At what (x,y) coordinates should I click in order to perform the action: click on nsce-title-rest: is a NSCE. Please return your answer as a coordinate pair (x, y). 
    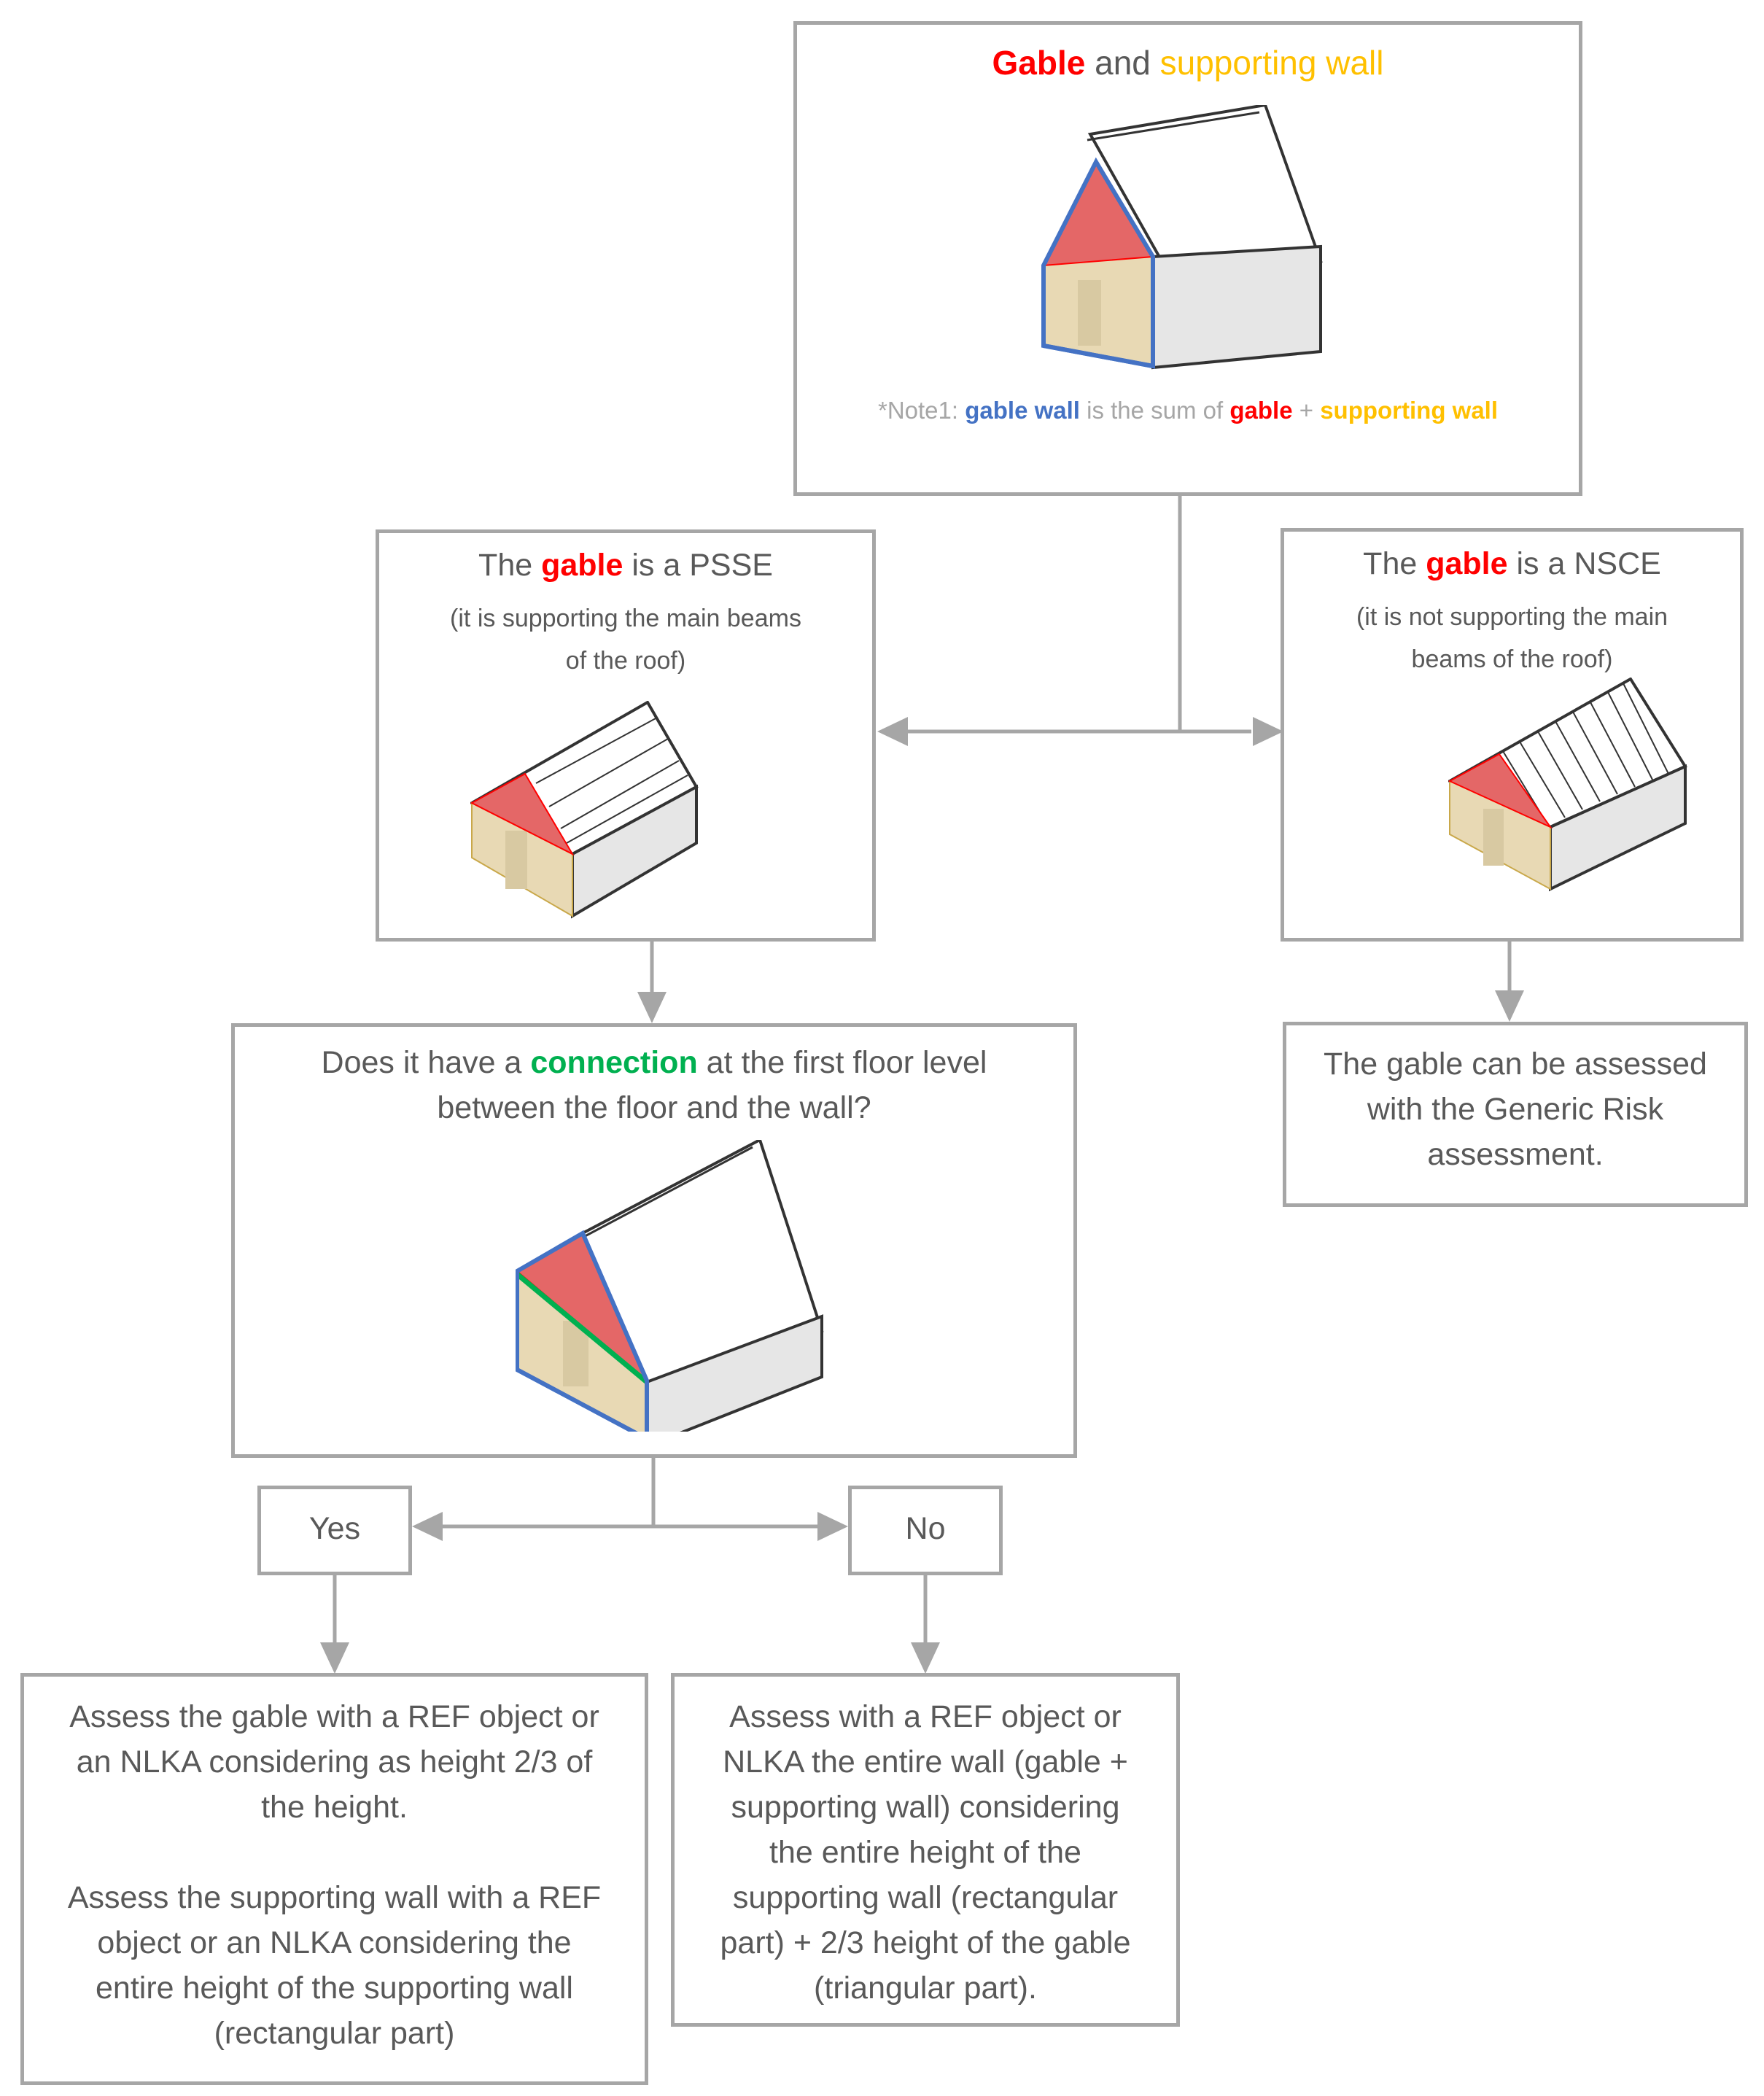
    Looking at the image, I should click on (1584, 563).